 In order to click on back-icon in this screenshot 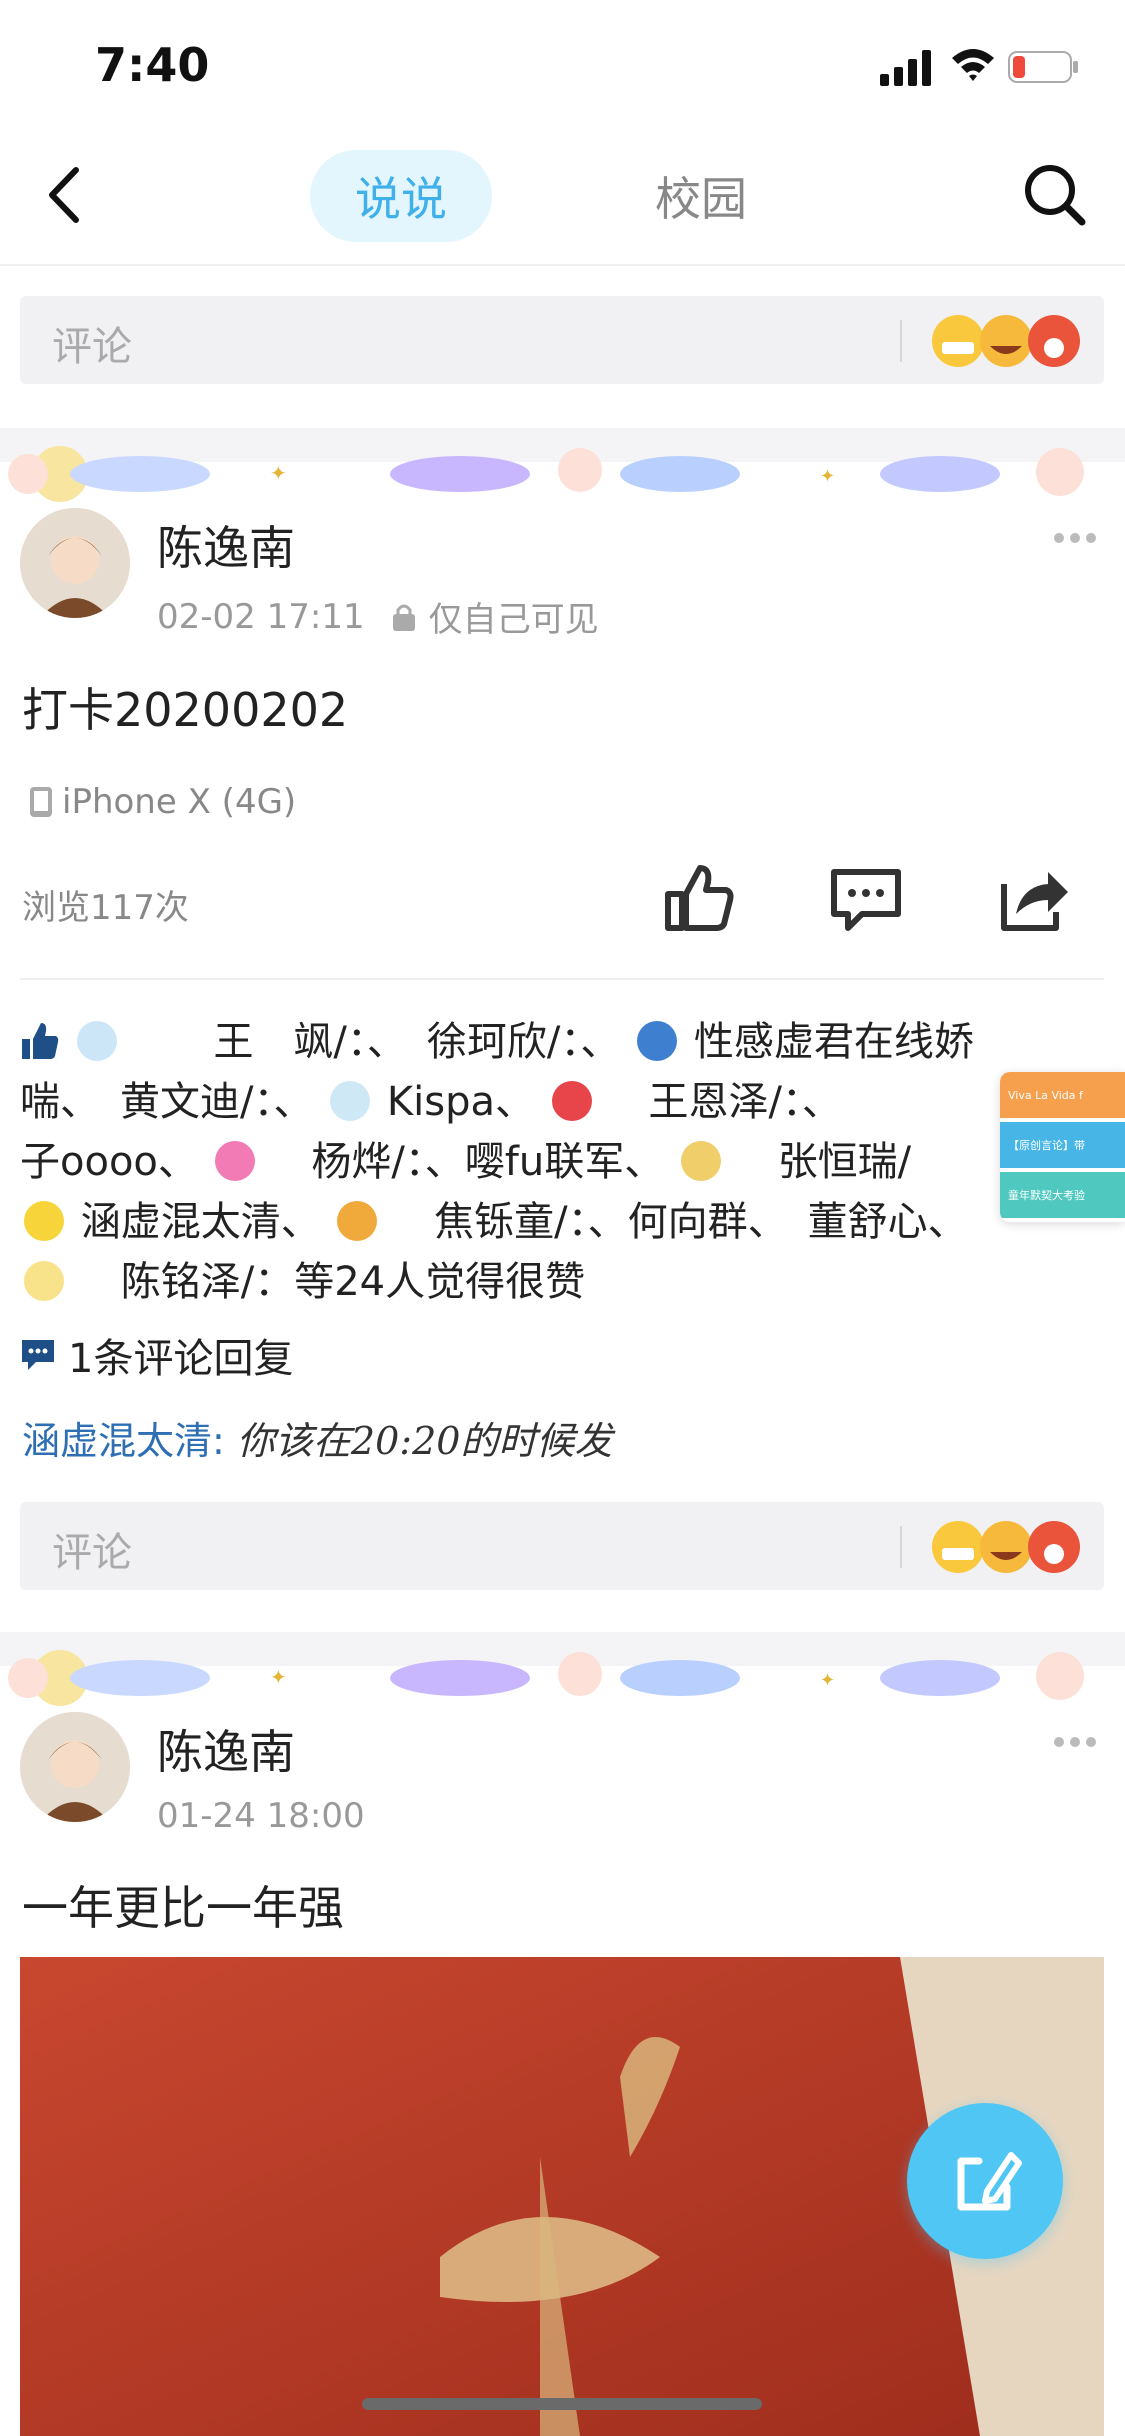, I will do `click(65, 195)`.